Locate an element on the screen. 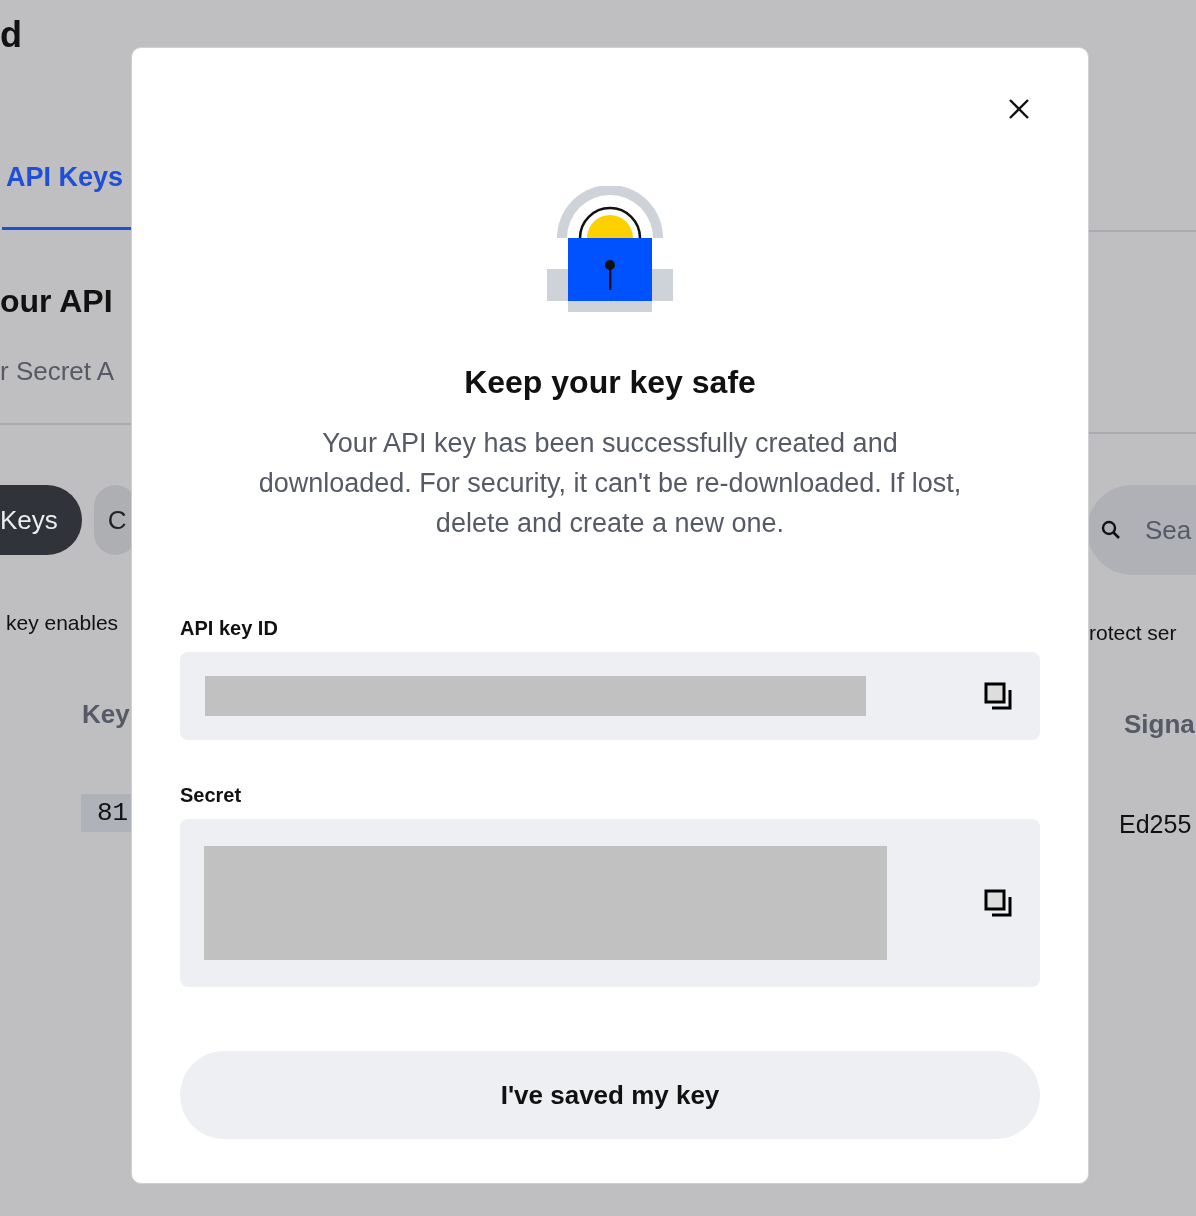  table-cell: 81 is located at coordinates (106, 813).